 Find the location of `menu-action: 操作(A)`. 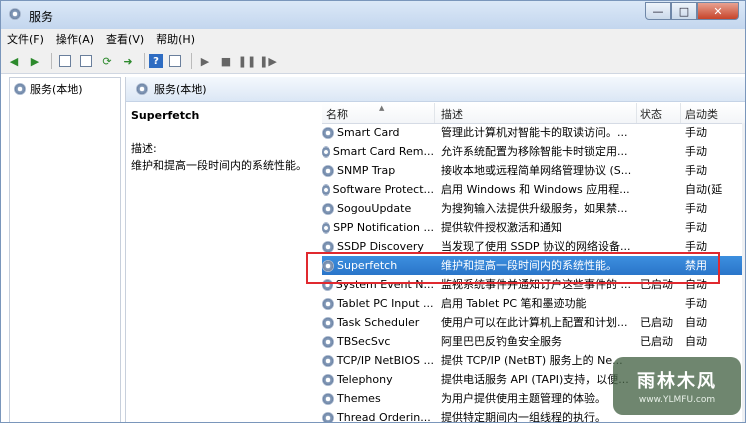

menu-action: 操作(A) is located at coordinates (75, 39).